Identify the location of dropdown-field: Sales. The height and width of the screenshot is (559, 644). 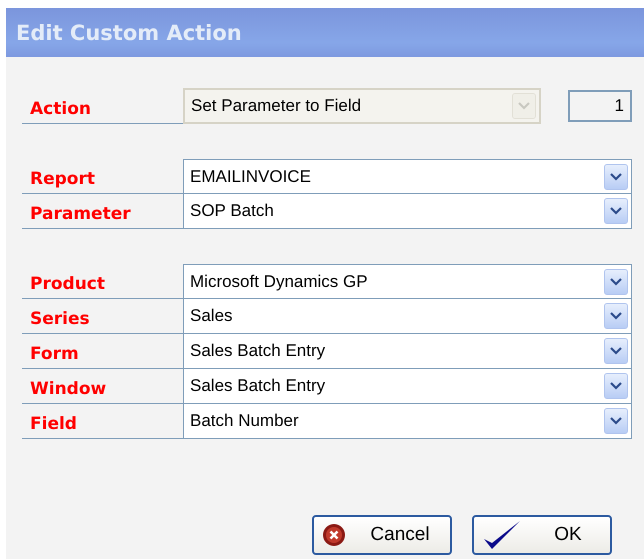
(407, 316).